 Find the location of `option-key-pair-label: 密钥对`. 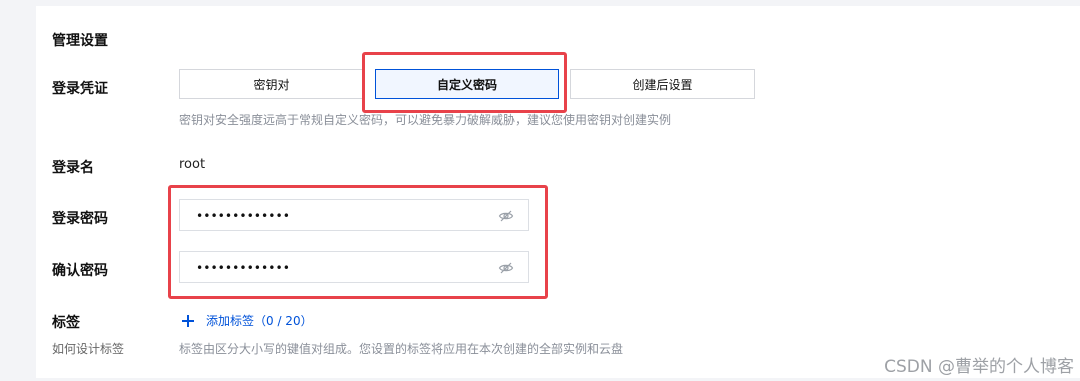

option-key-pair-label: 密钥对 is located at coordinates (271, 84).